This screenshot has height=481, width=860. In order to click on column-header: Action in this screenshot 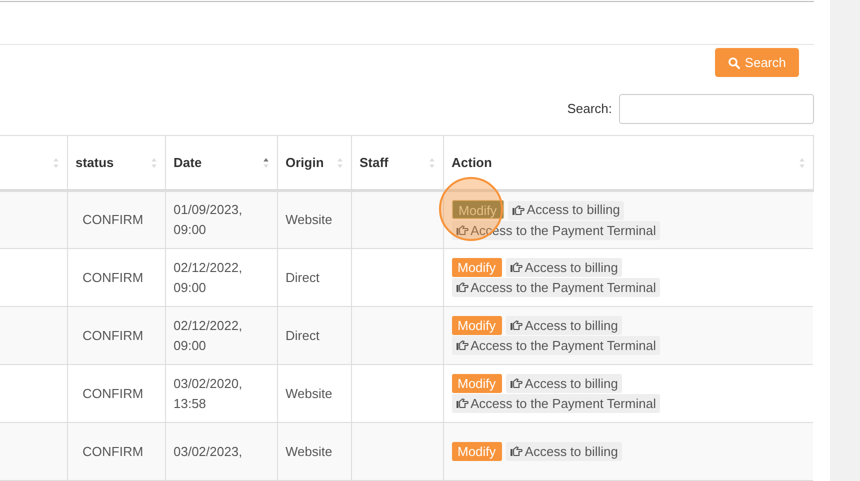, I will do `click(628, 163)`.